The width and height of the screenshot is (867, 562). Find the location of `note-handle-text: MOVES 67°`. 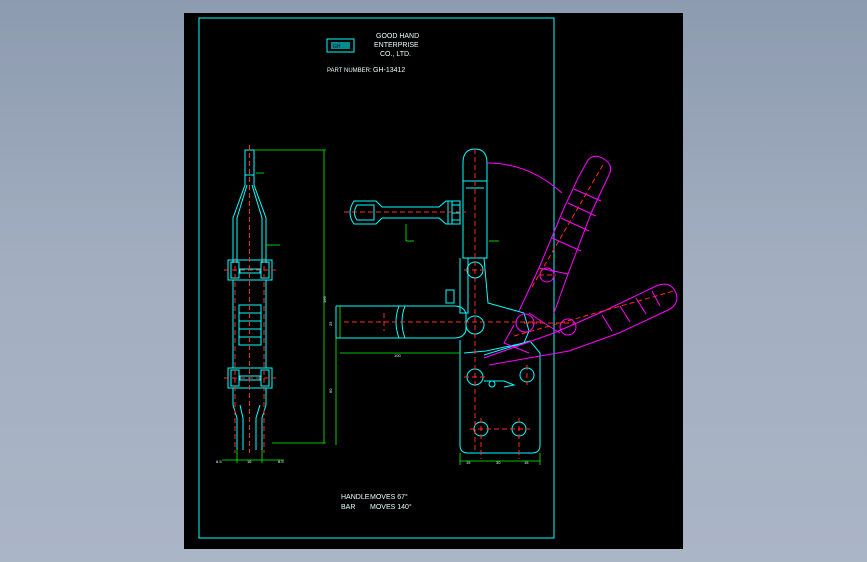

note-handle-text: MOVES 67° is located at coordinates (389, 497).